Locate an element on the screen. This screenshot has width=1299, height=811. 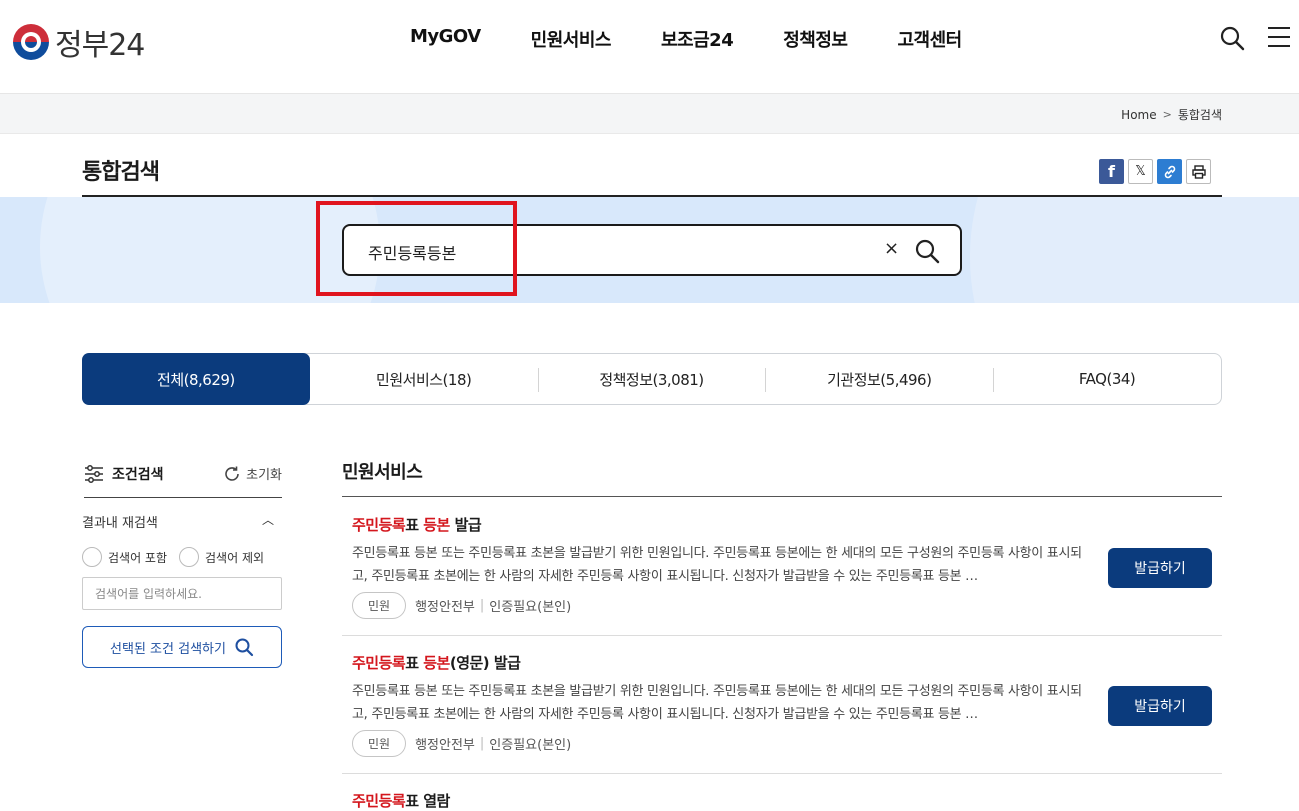
x-share-icon: 𝕏 is located at coordinates (1140, 171).